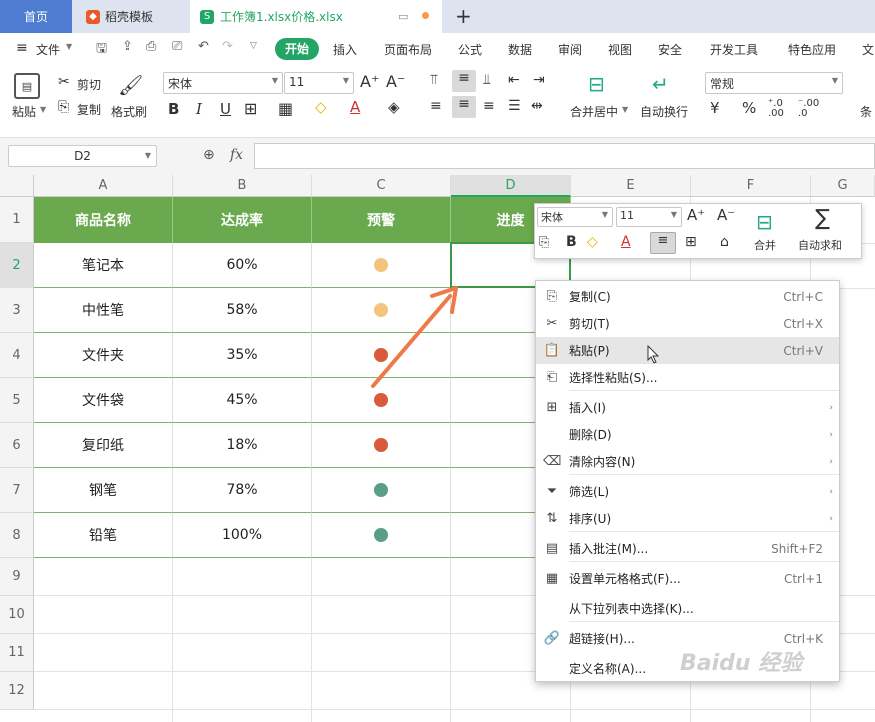 The width and height of the screenshot is (875, 722). I want to click on cell-rate: 100%, so click(242, 535).